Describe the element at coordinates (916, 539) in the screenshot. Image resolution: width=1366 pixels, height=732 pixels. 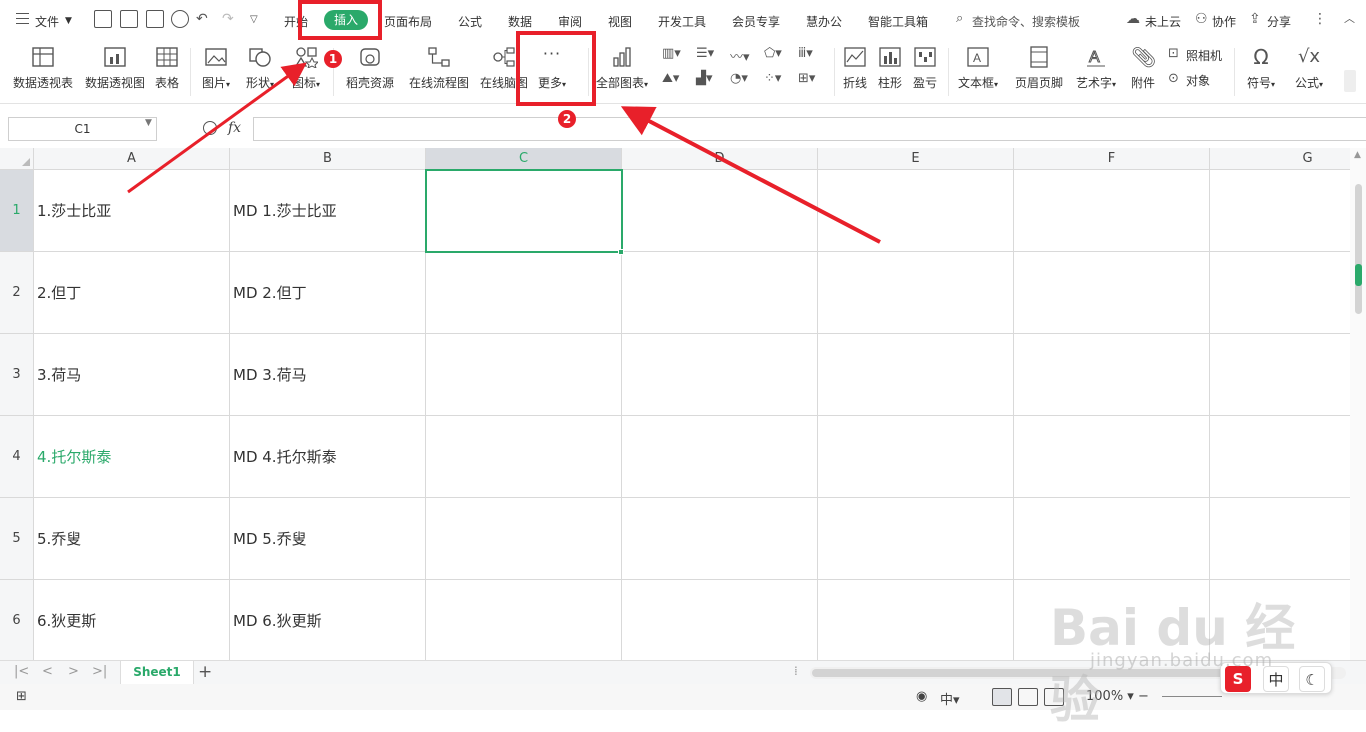
I see `cell-e5` at that location.